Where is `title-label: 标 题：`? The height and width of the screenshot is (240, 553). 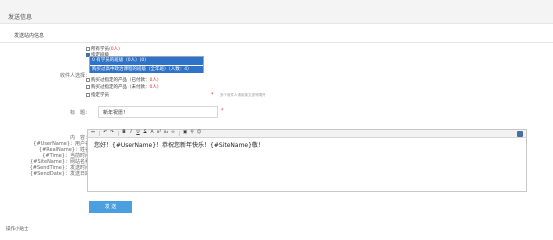
title-label: 标 题： is located at coordinates (79, 113).